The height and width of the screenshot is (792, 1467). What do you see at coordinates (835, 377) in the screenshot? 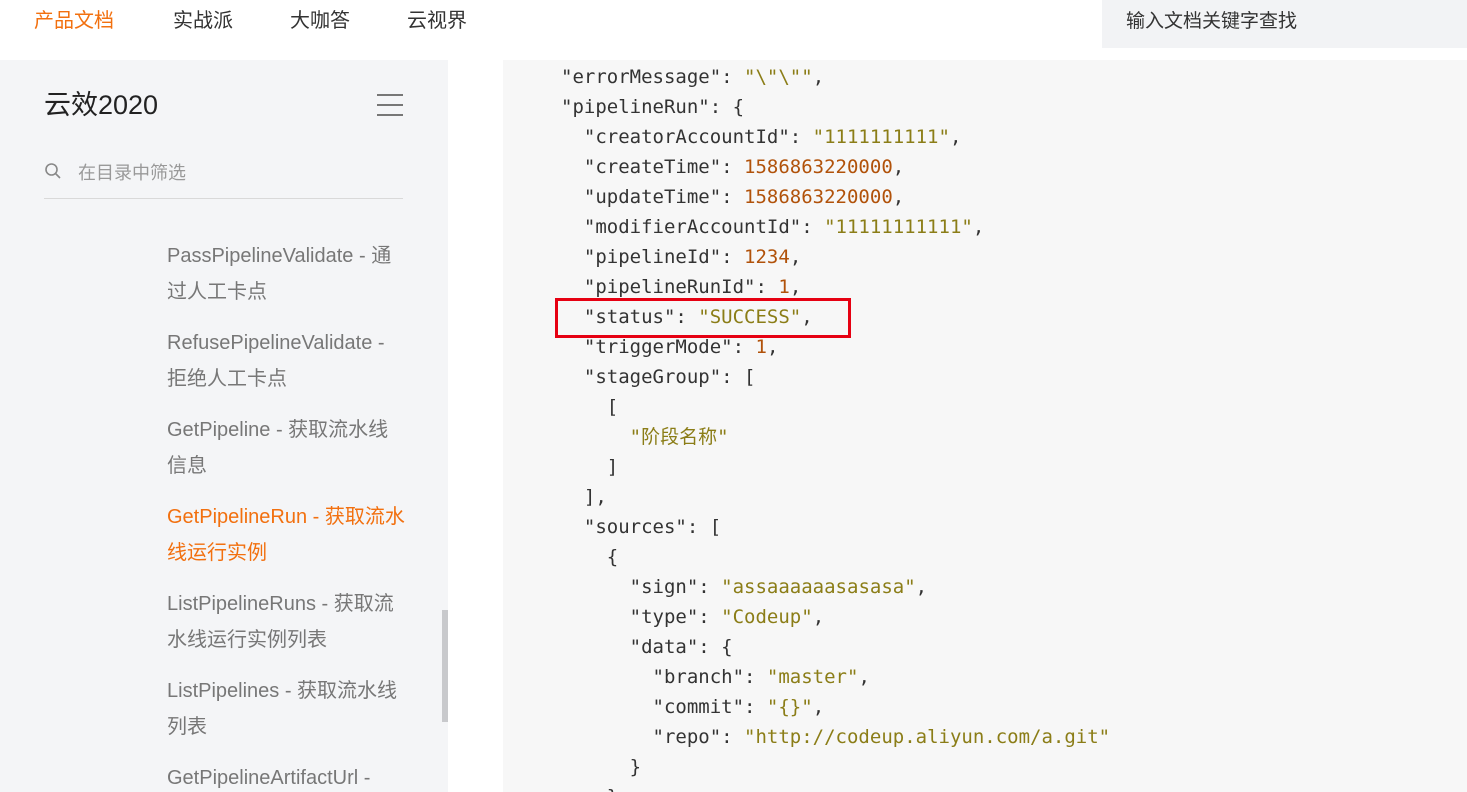
I see `code-line: "stageGroup": [` at bounding box center [835, 377].